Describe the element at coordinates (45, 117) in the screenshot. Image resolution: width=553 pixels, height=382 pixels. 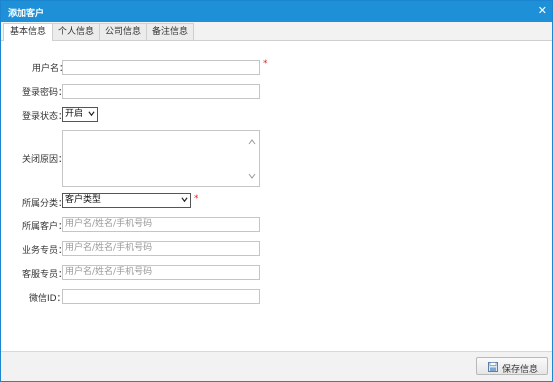
I see `login-status-label: 登录状态：` at that location.